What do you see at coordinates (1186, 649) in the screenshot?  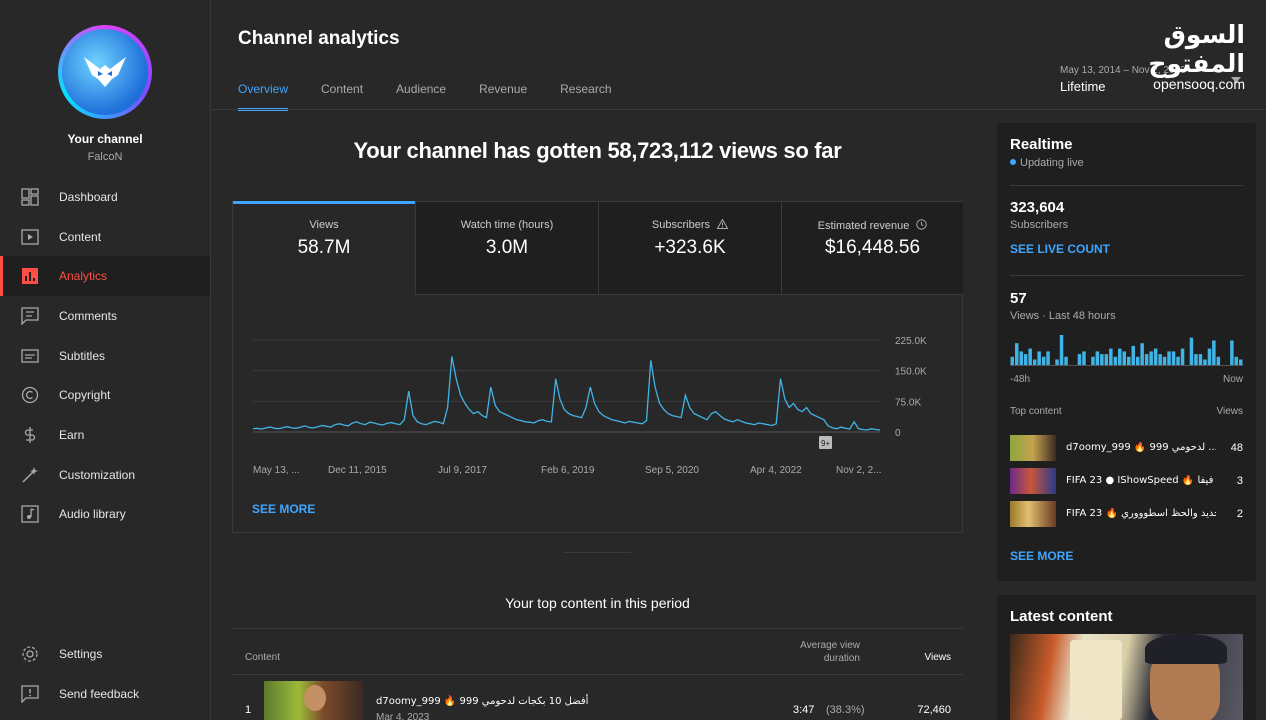 I see `cap-image` at bounding box center [1186, 649].